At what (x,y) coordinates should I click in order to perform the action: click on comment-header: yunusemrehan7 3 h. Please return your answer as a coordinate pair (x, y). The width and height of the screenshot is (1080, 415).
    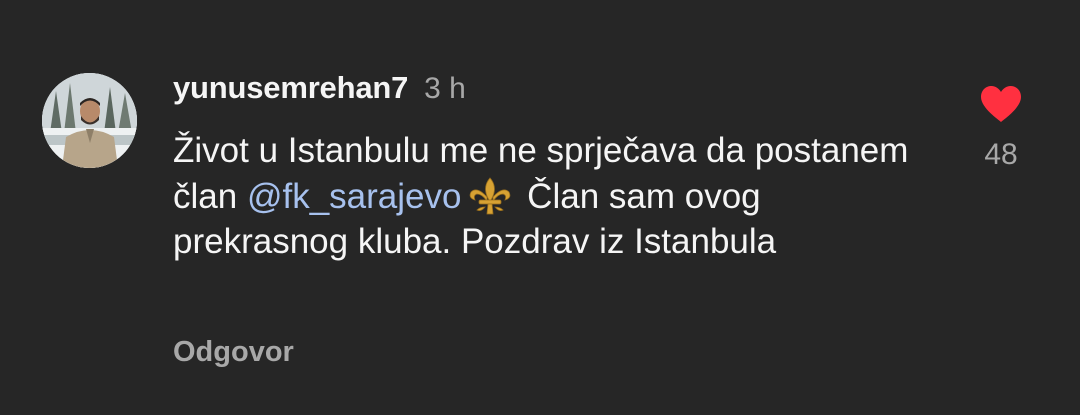
    Looking at the image, I should click on (319, 90).